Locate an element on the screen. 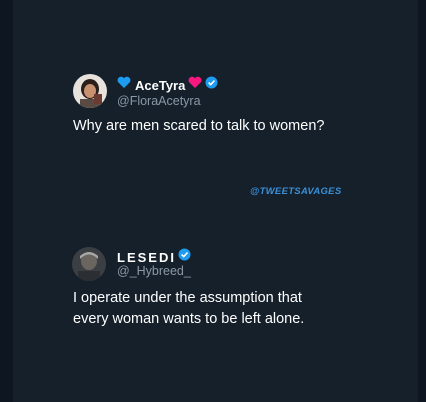  left-edge is located at coordinates (6, 201).